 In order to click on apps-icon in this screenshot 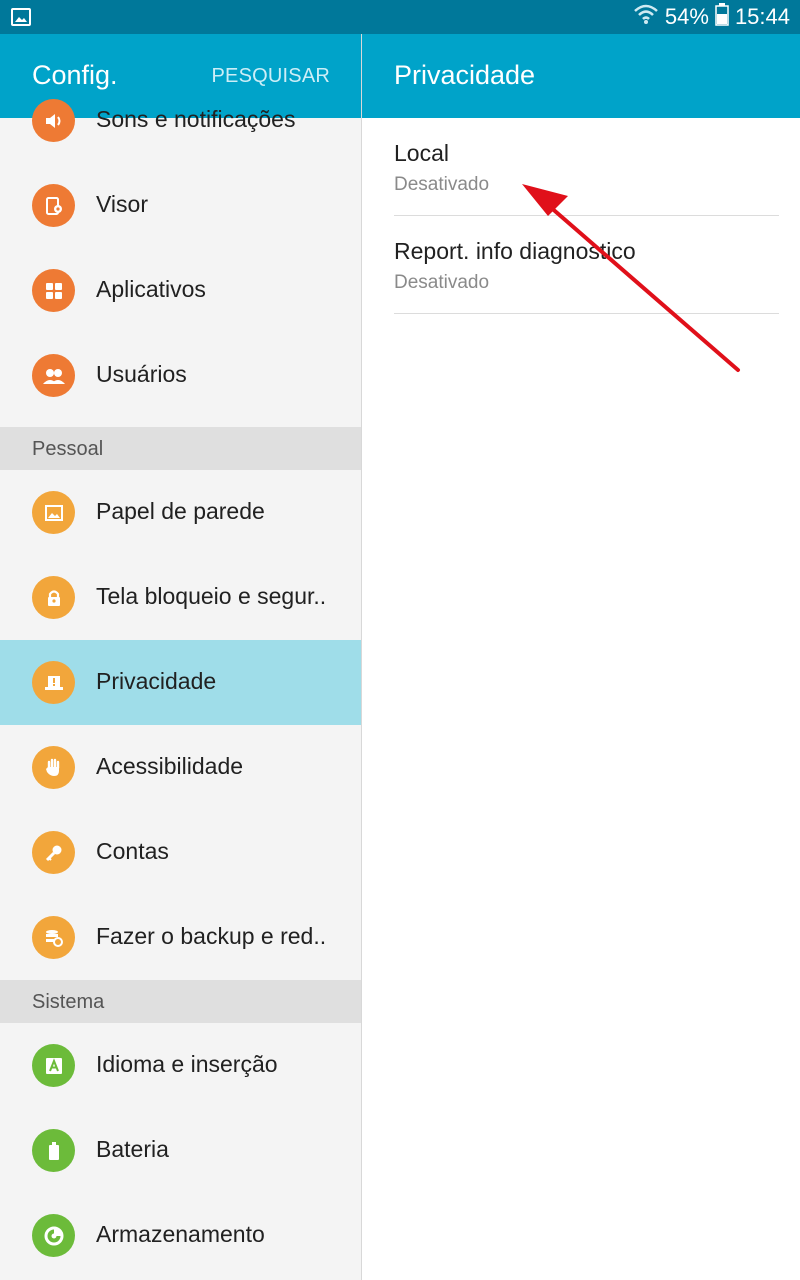, I will do `click(53, 290)`.